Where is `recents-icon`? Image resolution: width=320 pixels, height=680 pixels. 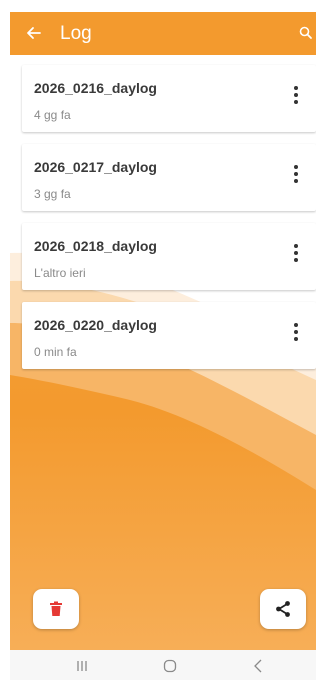
recents-icon is located at coordinates (82, 666).